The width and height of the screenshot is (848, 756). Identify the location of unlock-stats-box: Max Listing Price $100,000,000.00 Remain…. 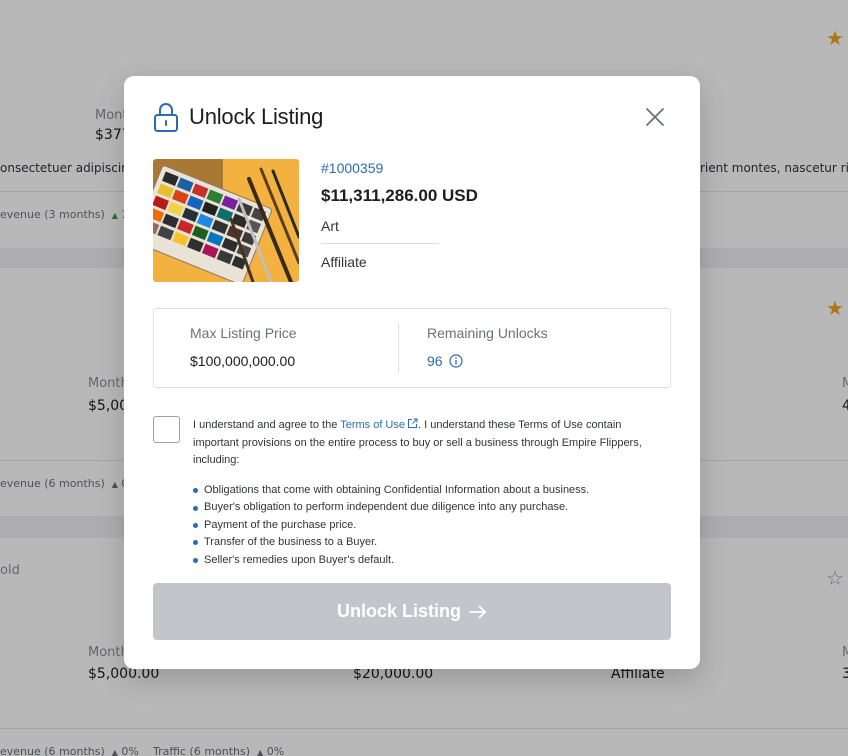
(412, 348).